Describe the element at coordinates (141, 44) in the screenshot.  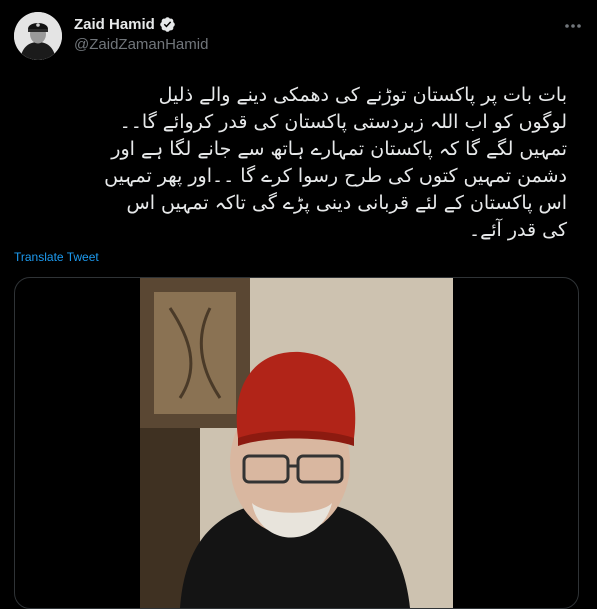
I see `author-handle: @ZaidZamanHamid` at that location.